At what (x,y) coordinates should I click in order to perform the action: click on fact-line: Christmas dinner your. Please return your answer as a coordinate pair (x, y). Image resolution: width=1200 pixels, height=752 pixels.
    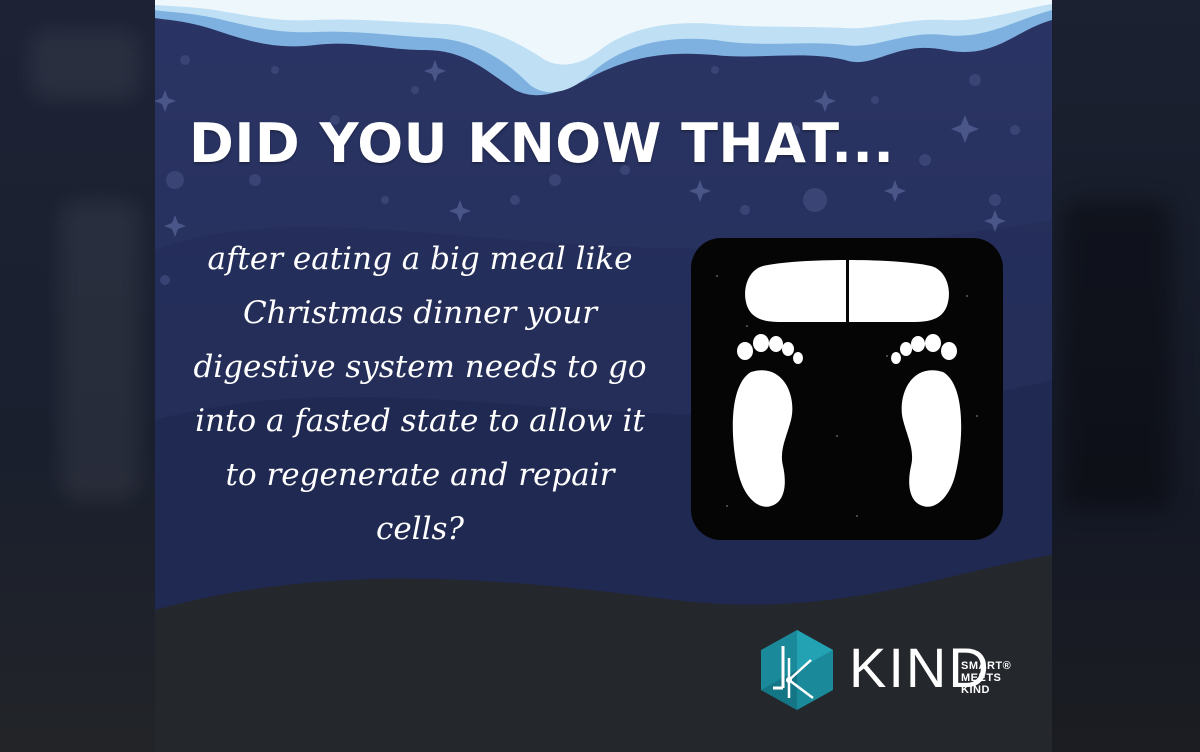
    Looking at the image, I should click on (420, 313).